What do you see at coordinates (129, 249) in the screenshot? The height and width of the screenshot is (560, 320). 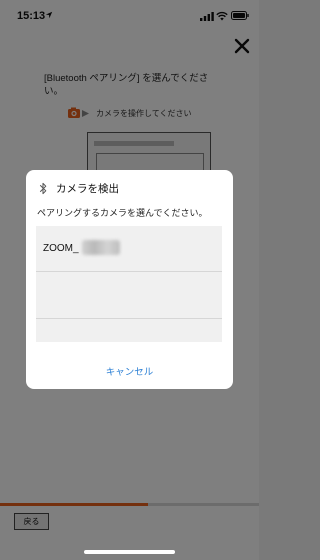 I see `camera-list-item: ZOOM_` at bounding box center [129, 249].